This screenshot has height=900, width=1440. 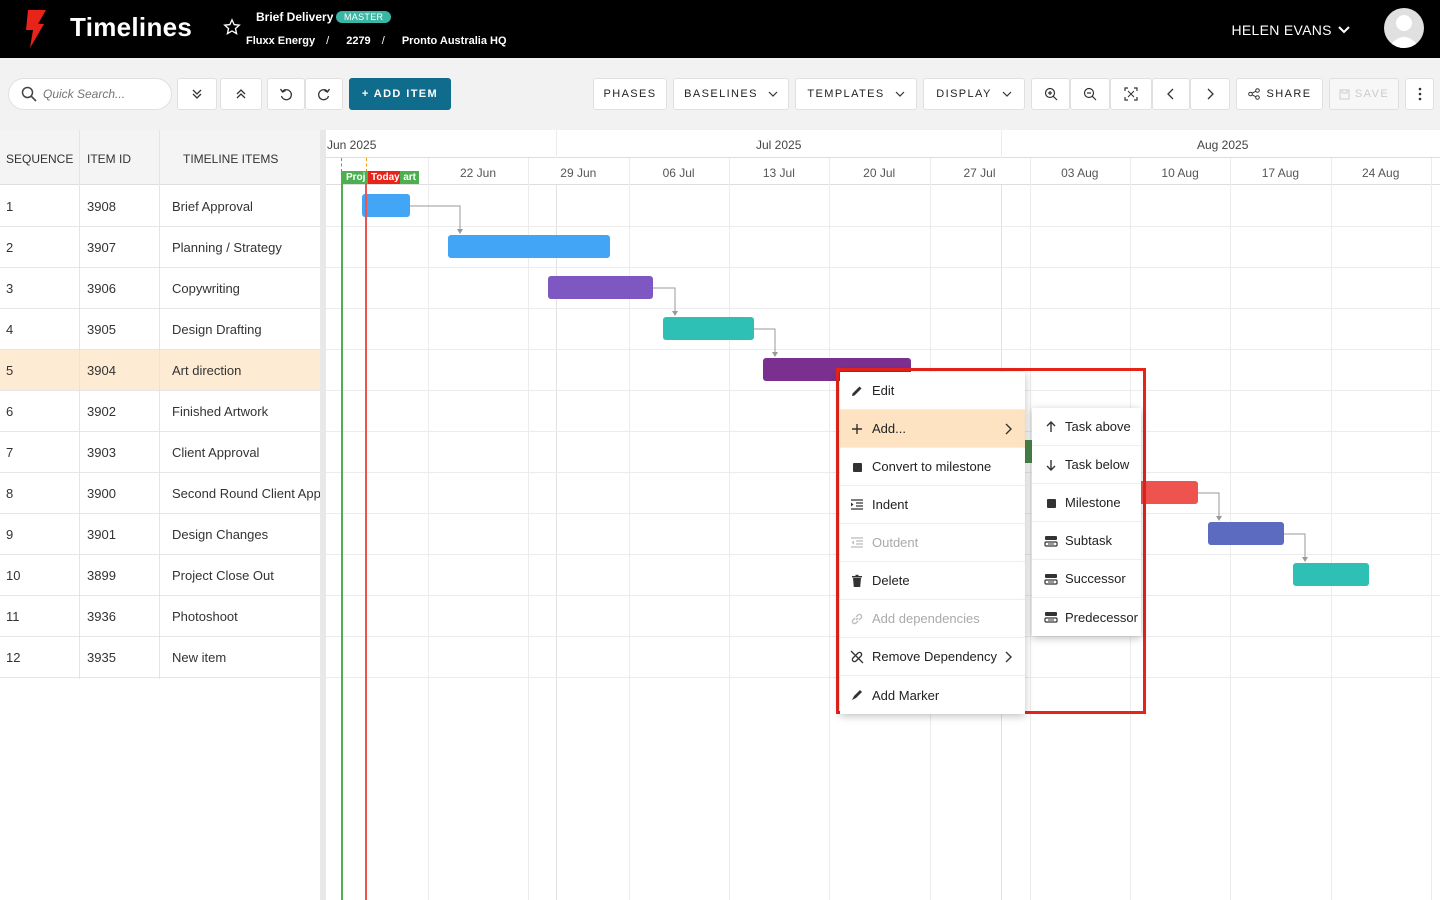 What do you see at coordinates (932, 581) in the screenshot?
I see `menu-item-delete: Delete` at bounding box center [932, 581].